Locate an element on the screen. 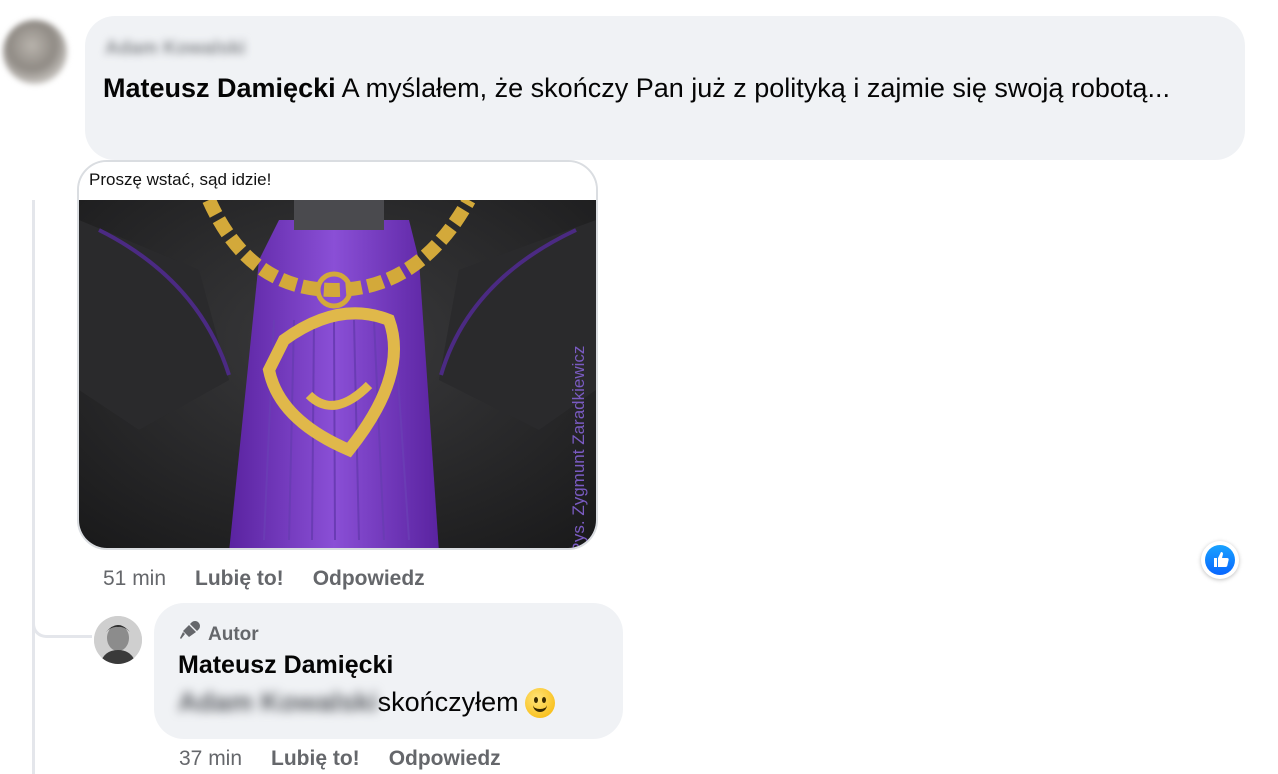  author-badge-label: Autor is located at coordinates (233, 634).